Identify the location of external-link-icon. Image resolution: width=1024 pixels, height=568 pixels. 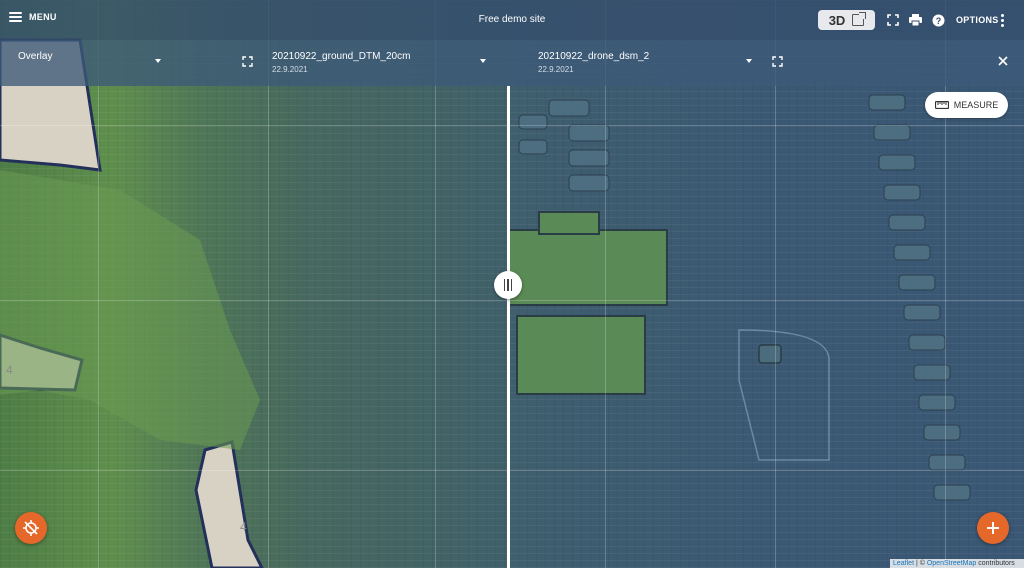
(859, 19).